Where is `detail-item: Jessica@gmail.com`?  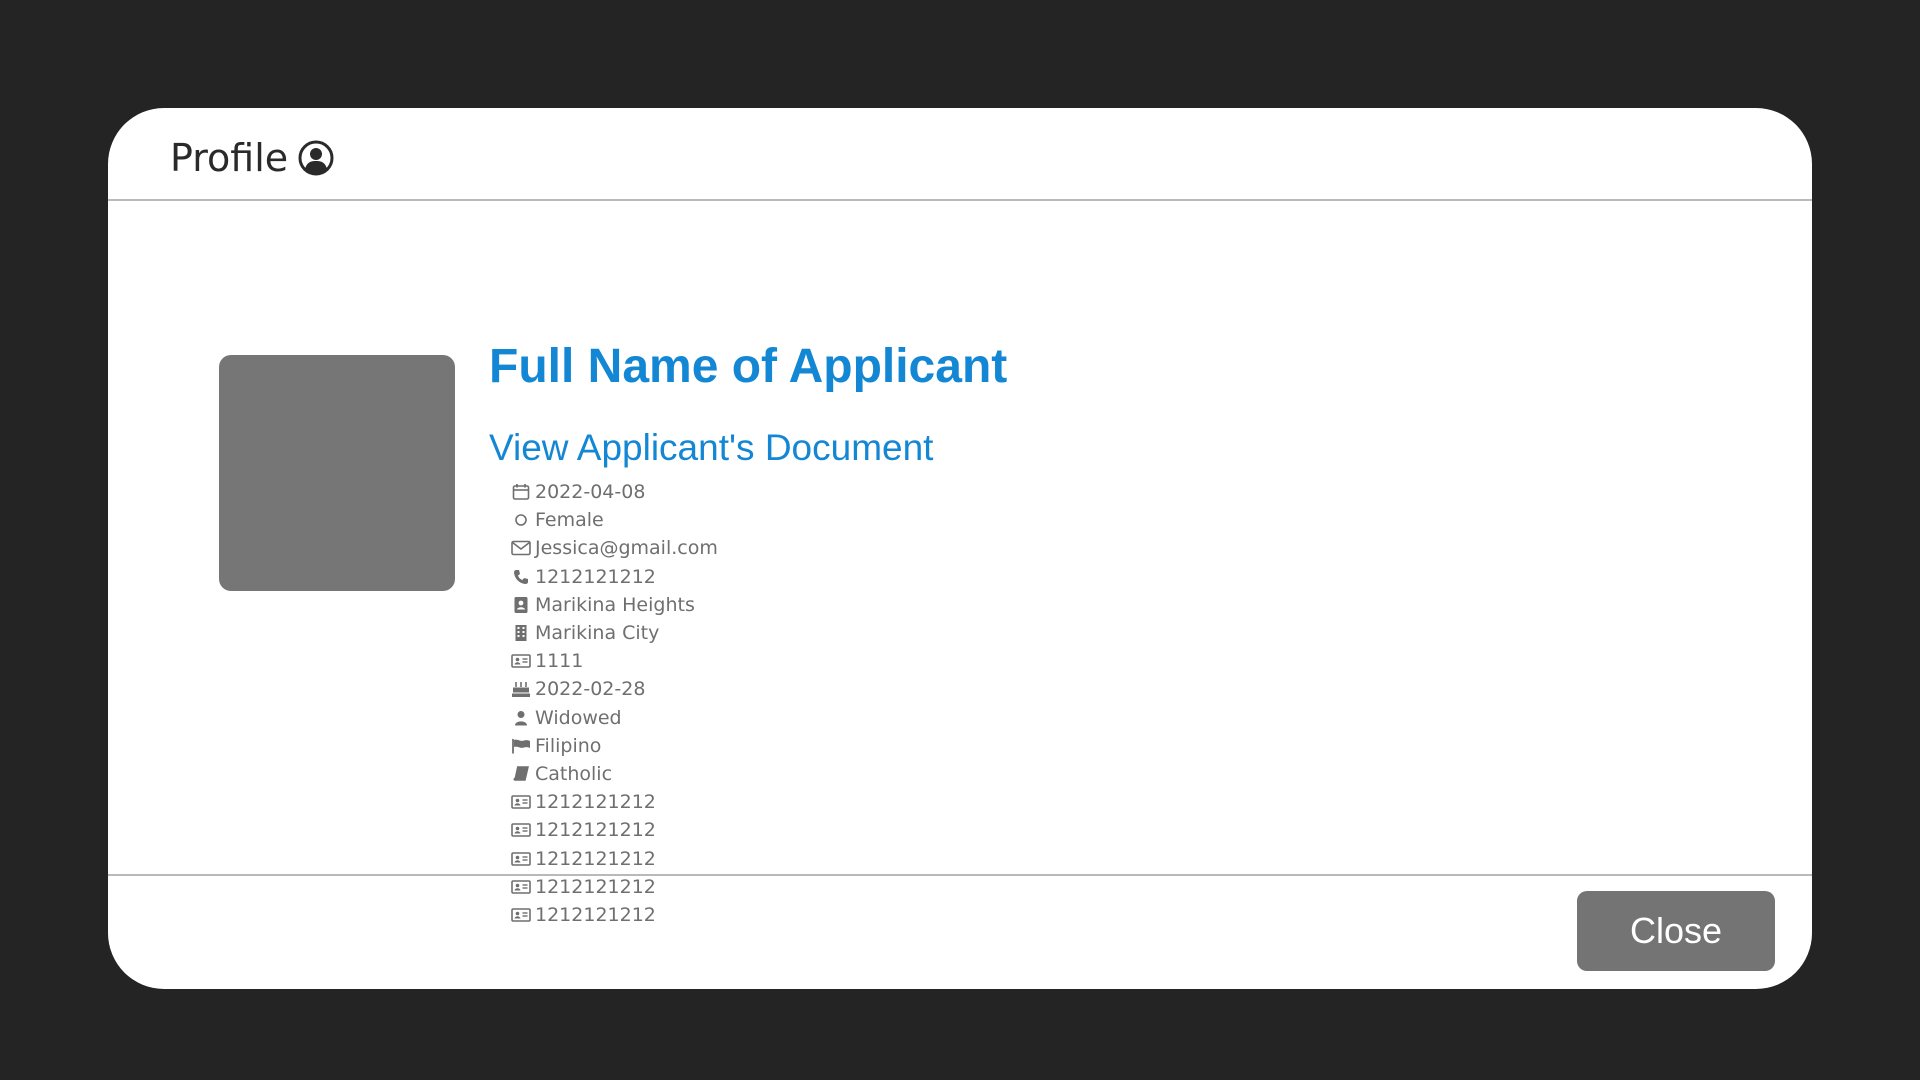
detail-item: Jessica@gmail.com is located at coordinates (614, 548).